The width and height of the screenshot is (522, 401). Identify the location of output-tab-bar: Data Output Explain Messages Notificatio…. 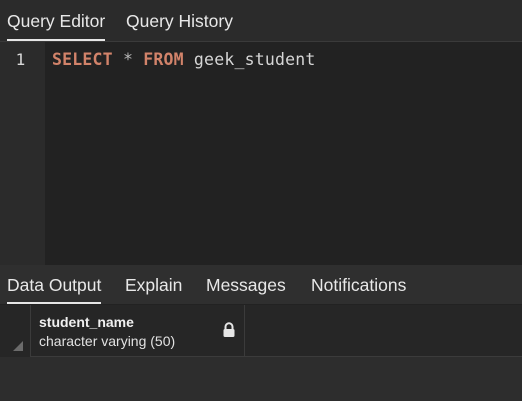
(261, 285).